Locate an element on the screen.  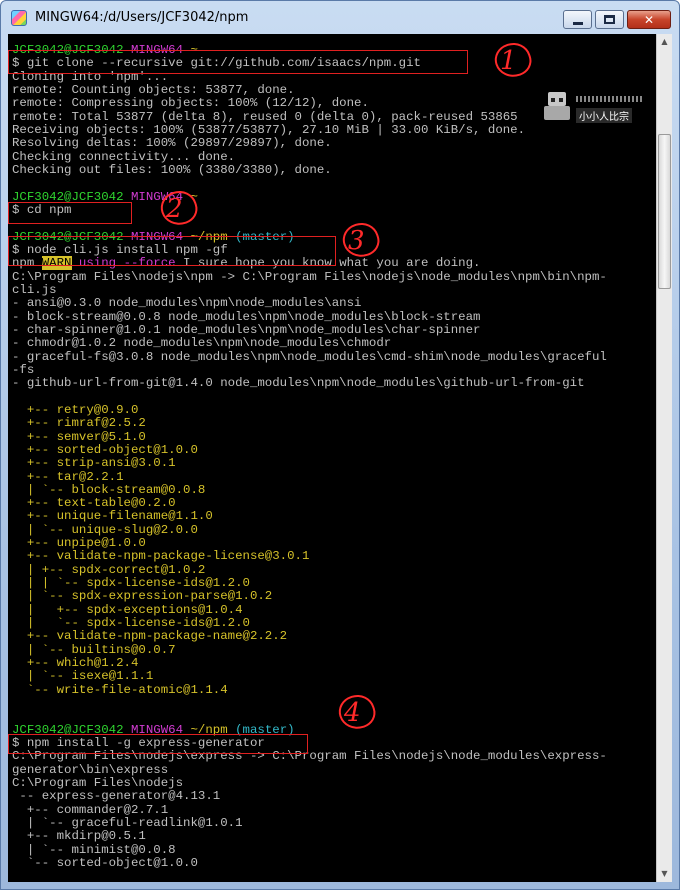
terminal-text: | `-- graceful-readlink@1.0.1 is located at coordinates (127, 823).